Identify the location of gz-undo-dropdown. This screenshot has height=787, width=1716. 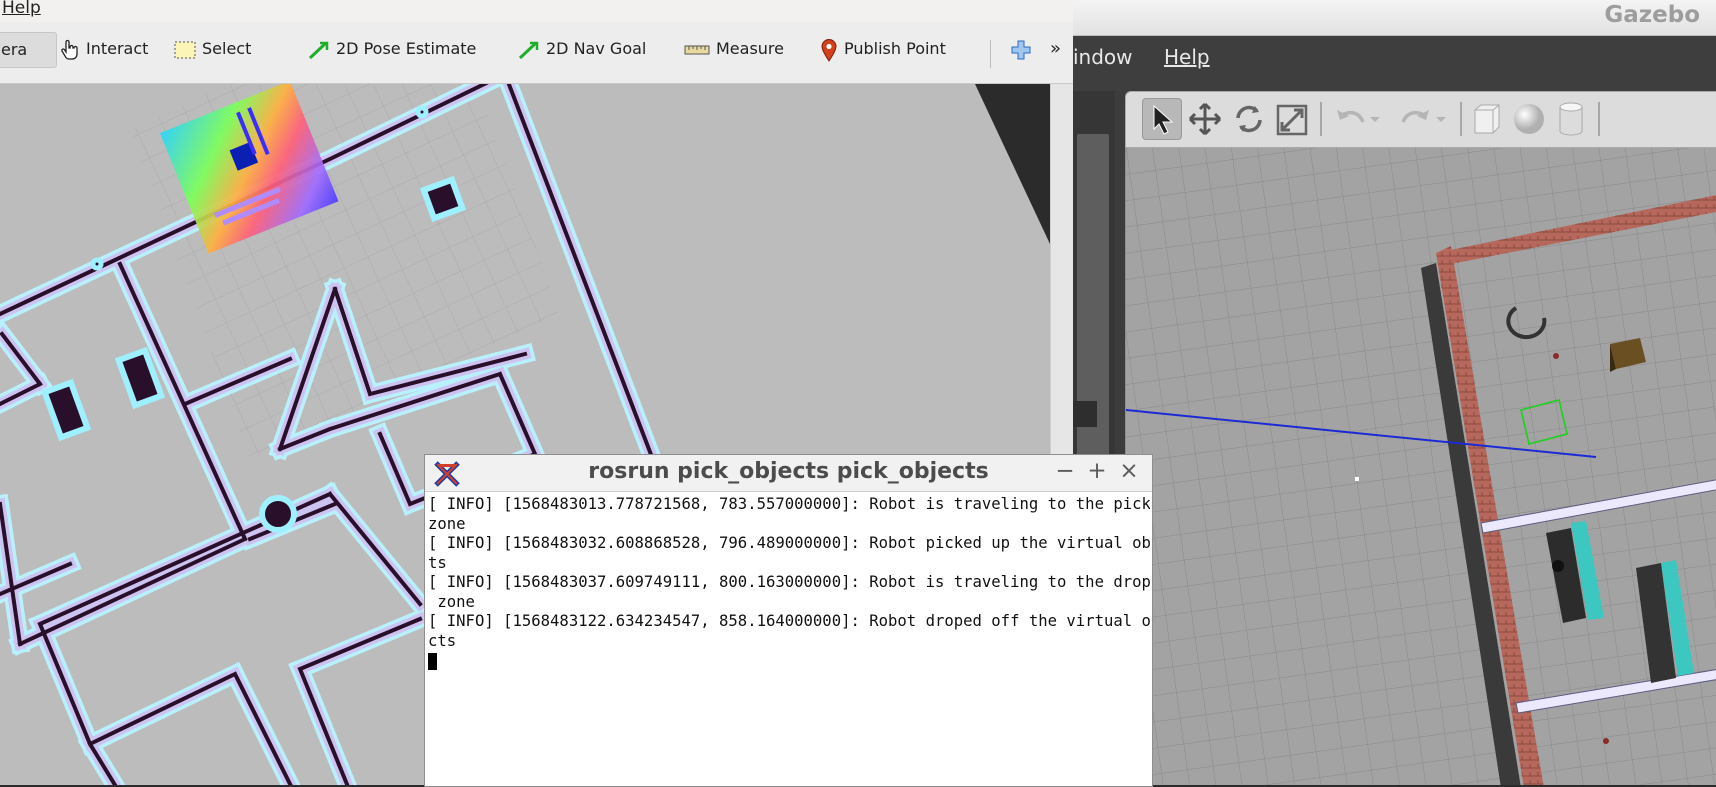
(1375, 119).